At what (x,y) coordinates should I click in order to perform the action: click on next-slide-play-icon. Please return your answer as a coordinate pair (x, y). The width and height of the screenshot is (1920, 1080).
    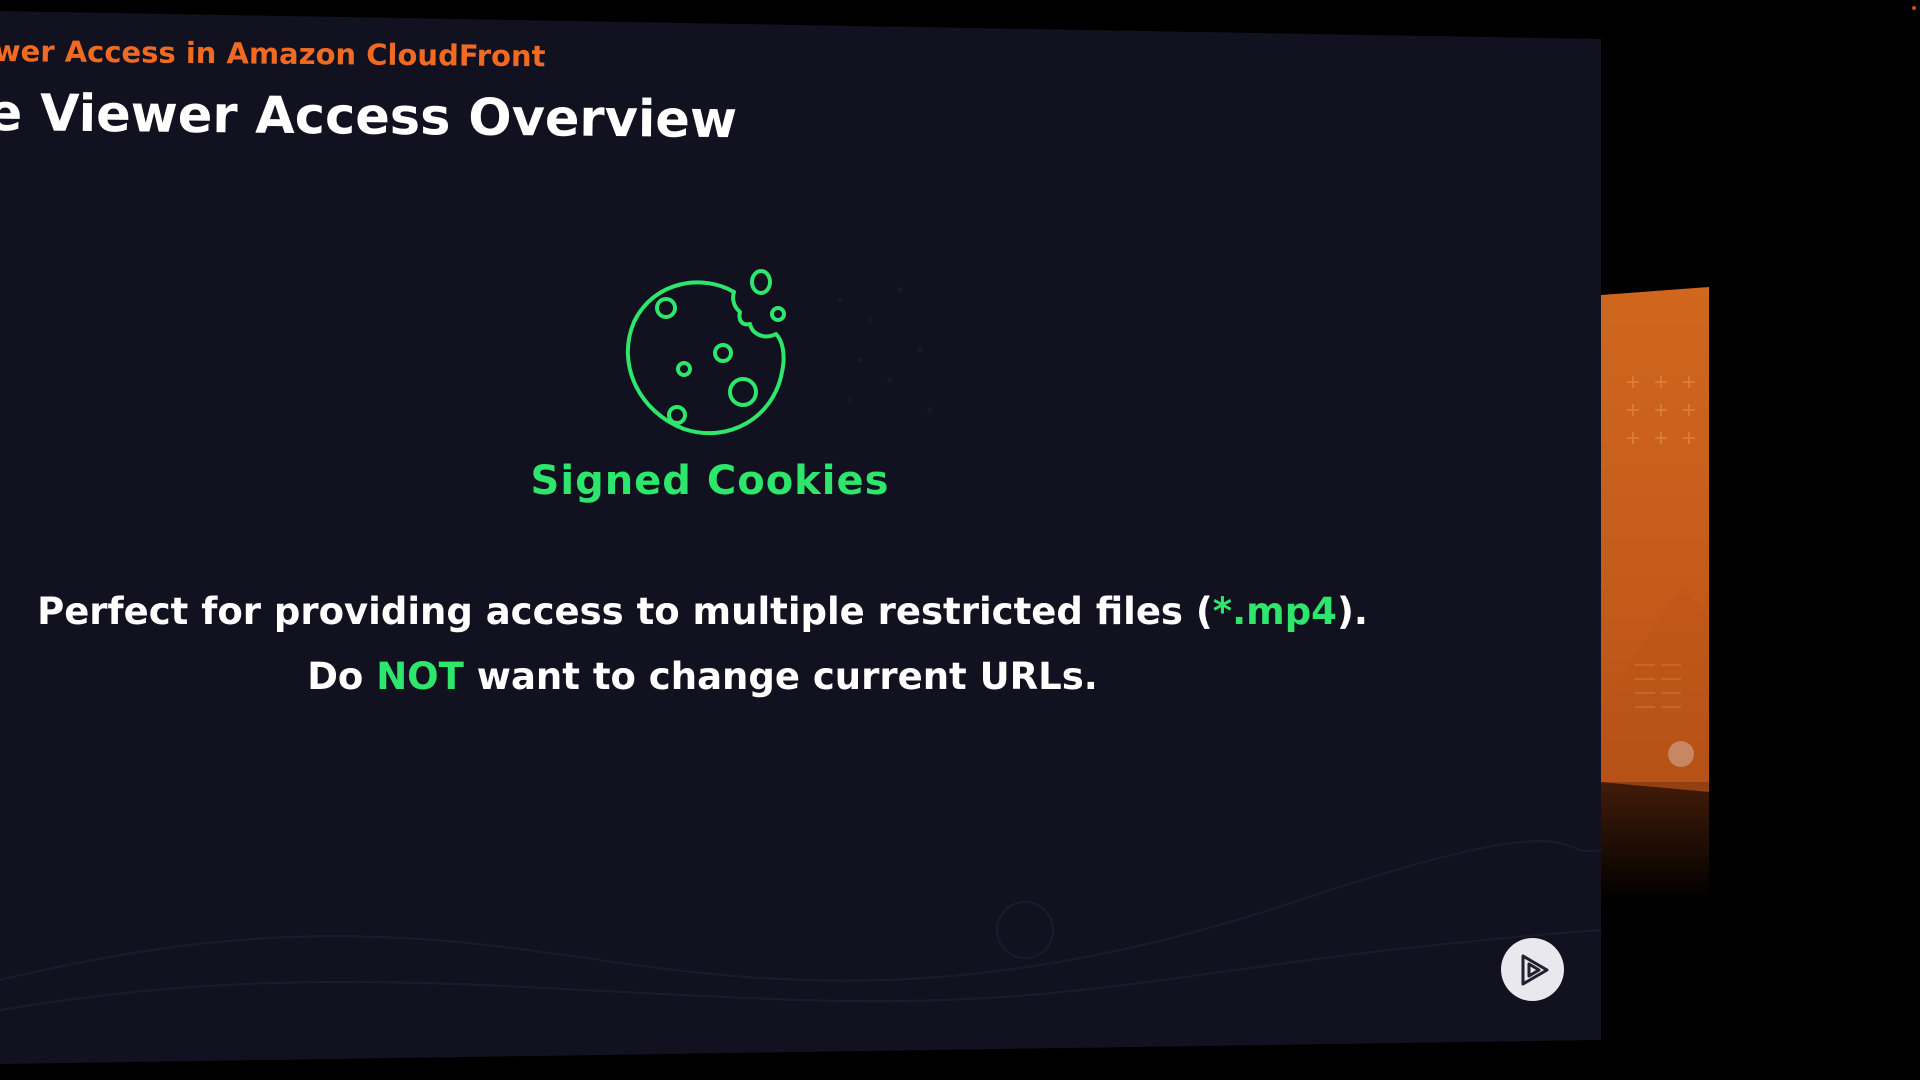
    Looking at the image, I should click on (1681, 754).